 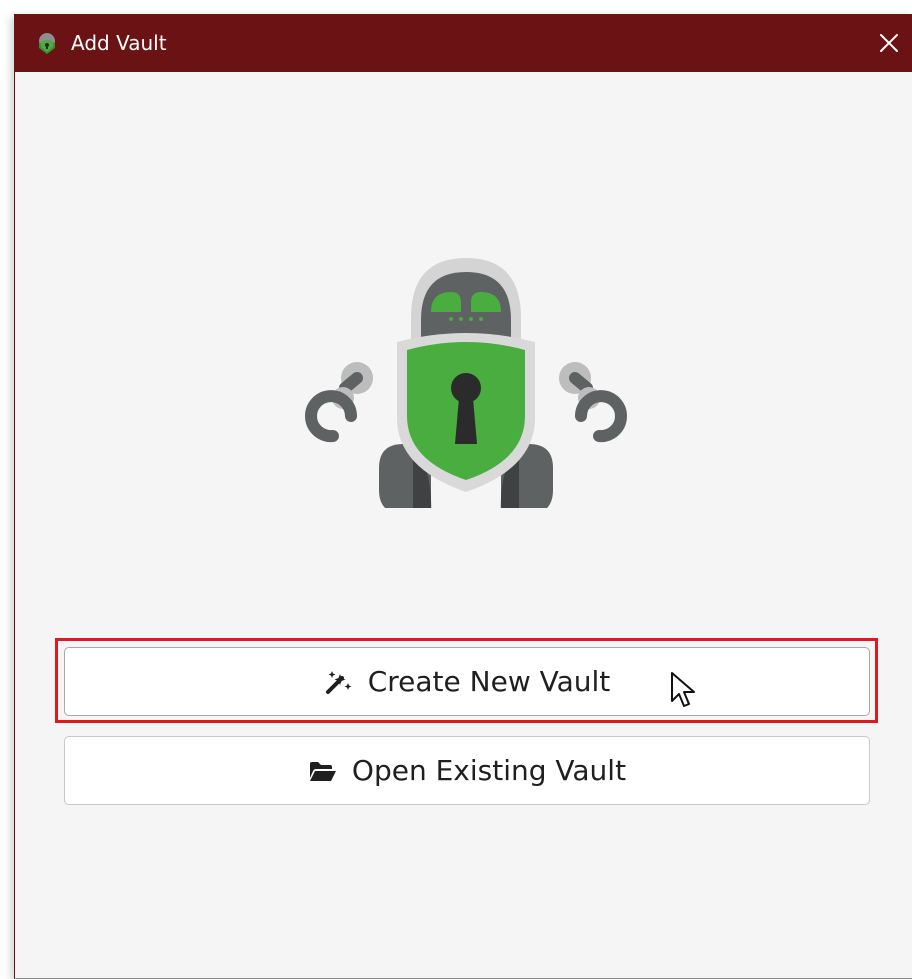 I want to click on window-title: Add Vault, so click(x=119, y=43).